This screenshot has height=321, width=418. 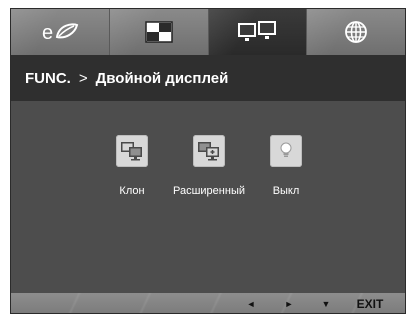 I want to click on off-bulb-icon, so click(x=286, y=149).